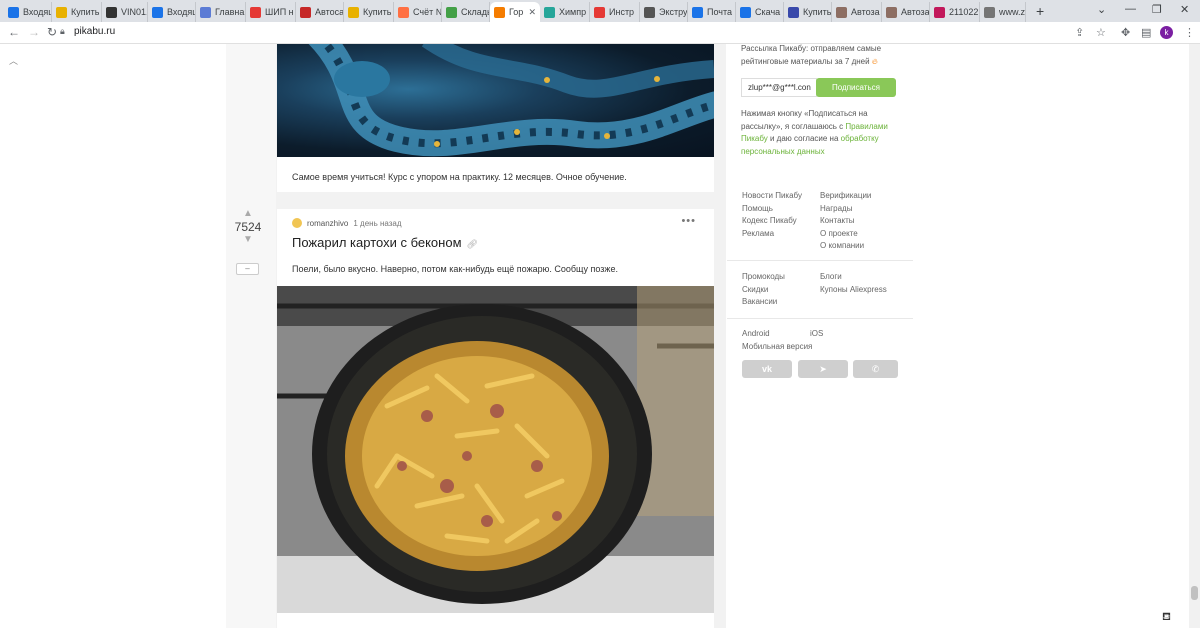 The width and height of the screenshot is (1200, 628). Describe the element at coordinates (1189, 32) in the screenshot. I see `browser-menu-icon: ⋮` at that location.